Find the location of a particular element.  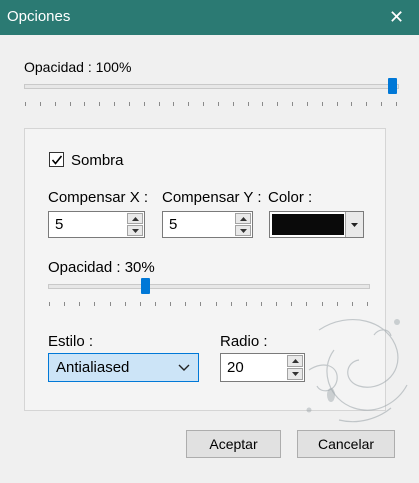

style-dropdown-value: Antialiased is located at coordinates (93, 367).